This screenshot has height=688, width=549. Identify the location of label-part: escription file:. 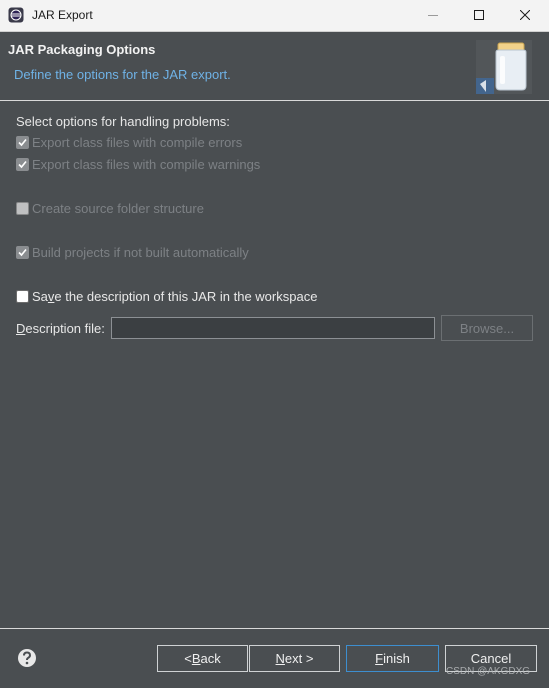
(65, 328).